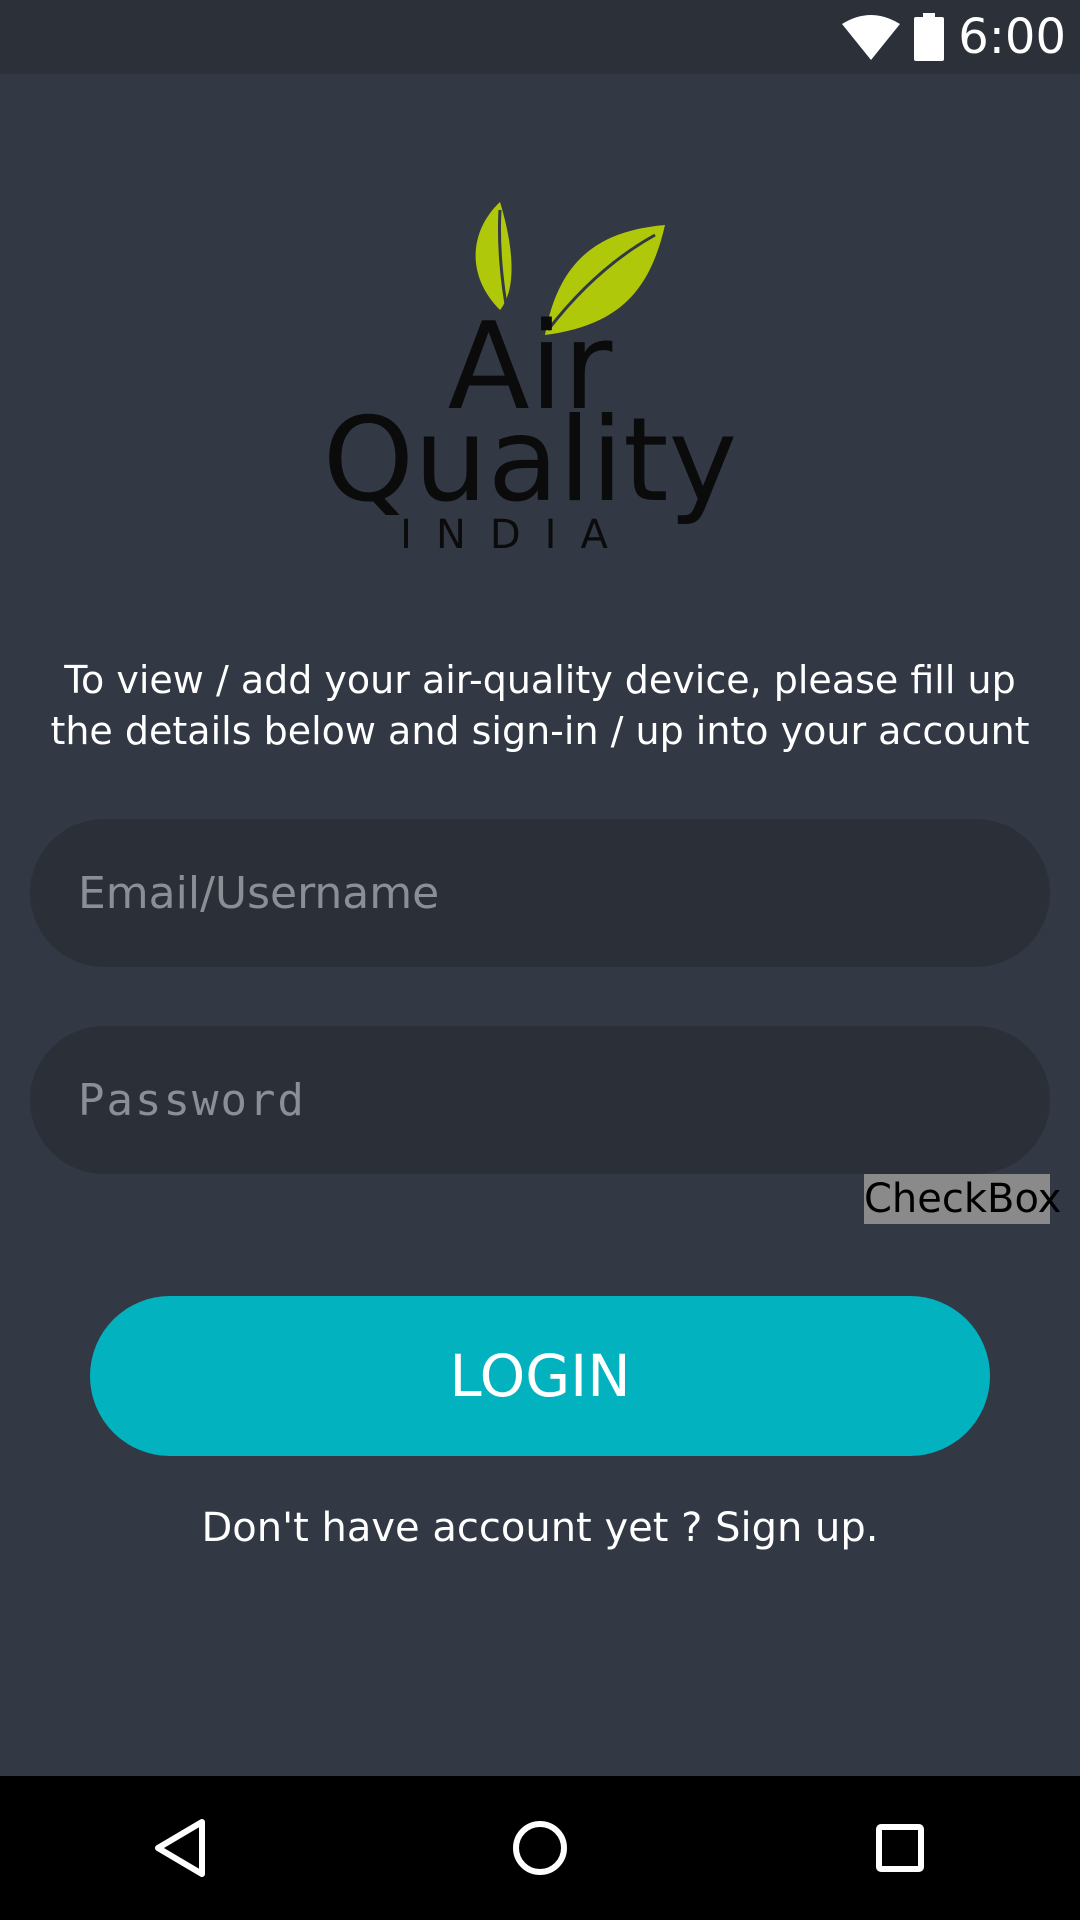  What do you see at coordinates (493, 256) in the screenshot?
I see `leaf-left-icon` at bounding box center [493, 256].